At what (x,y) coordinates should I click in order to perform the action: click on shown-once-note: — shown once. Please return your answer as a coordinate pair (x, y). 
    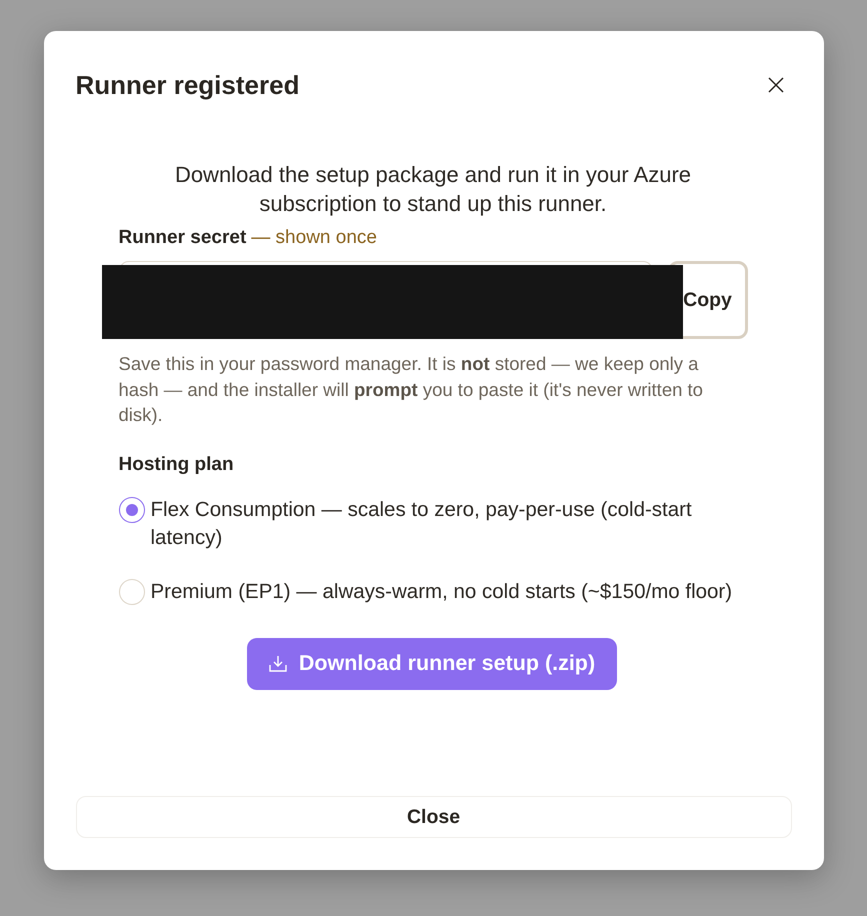
    Looking at the image, I should click on (314, 237).